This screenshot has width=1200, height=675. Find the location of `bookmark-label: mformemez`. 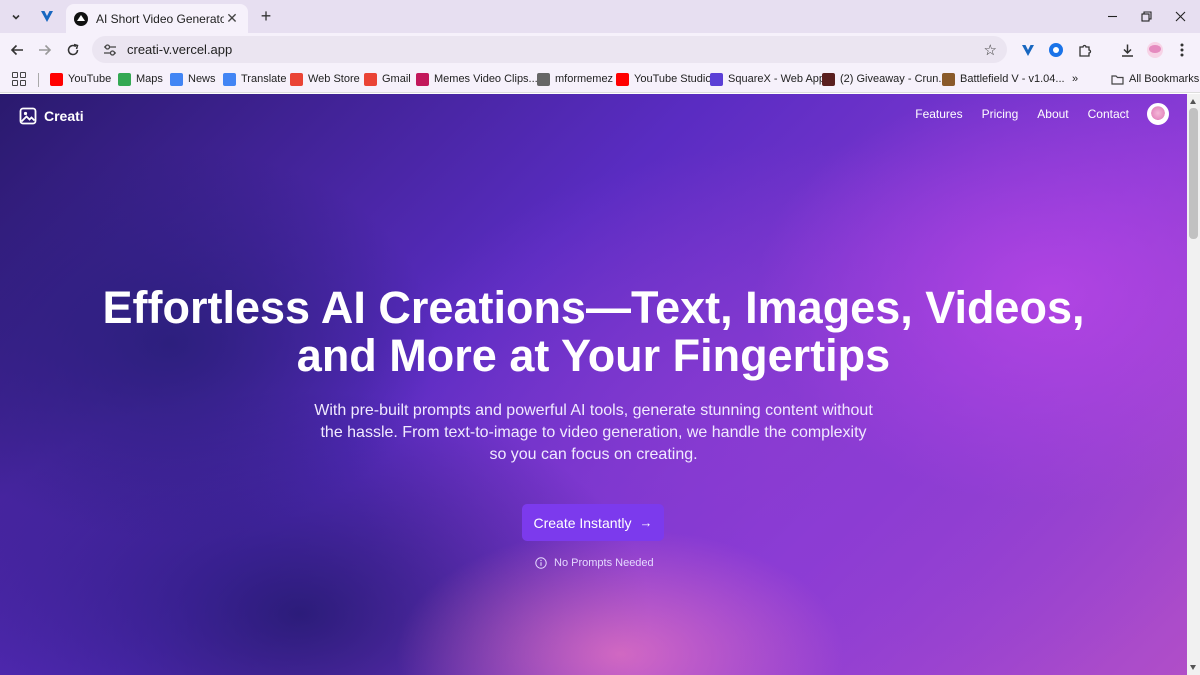

bookmark-label: mformemez is located at coordinates (584, 79).